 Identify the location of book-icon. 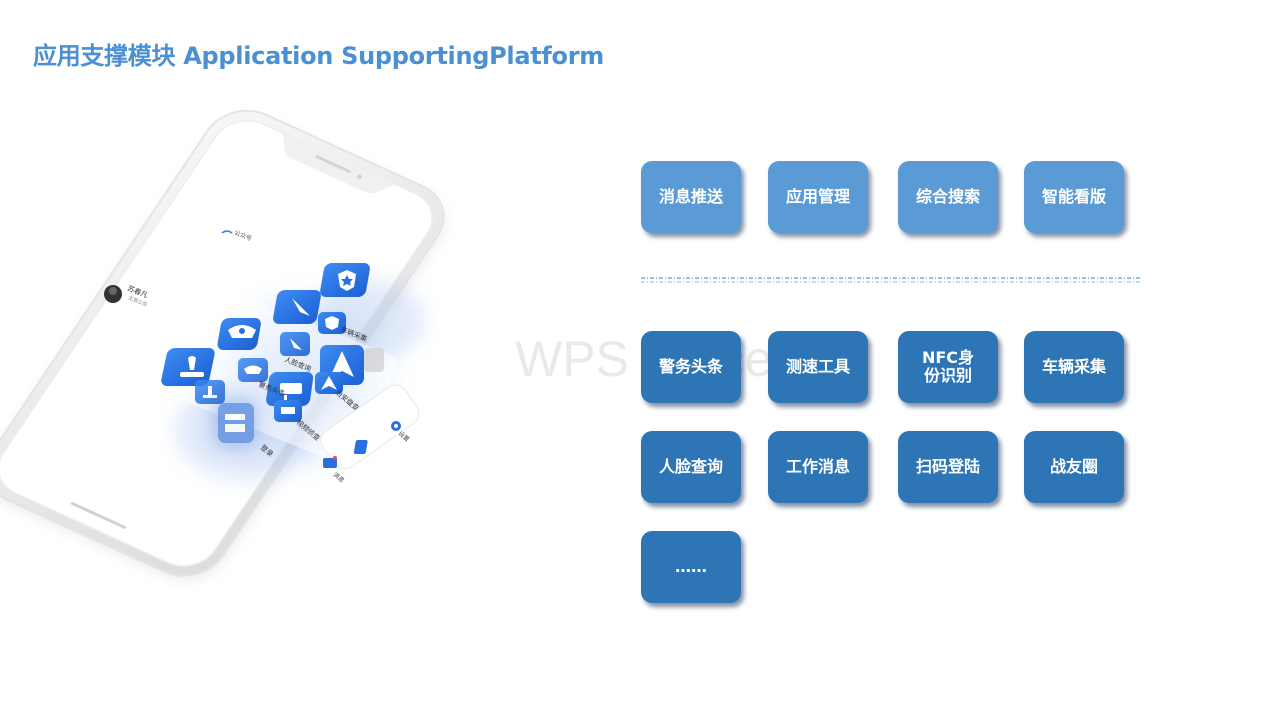
(360, 447).